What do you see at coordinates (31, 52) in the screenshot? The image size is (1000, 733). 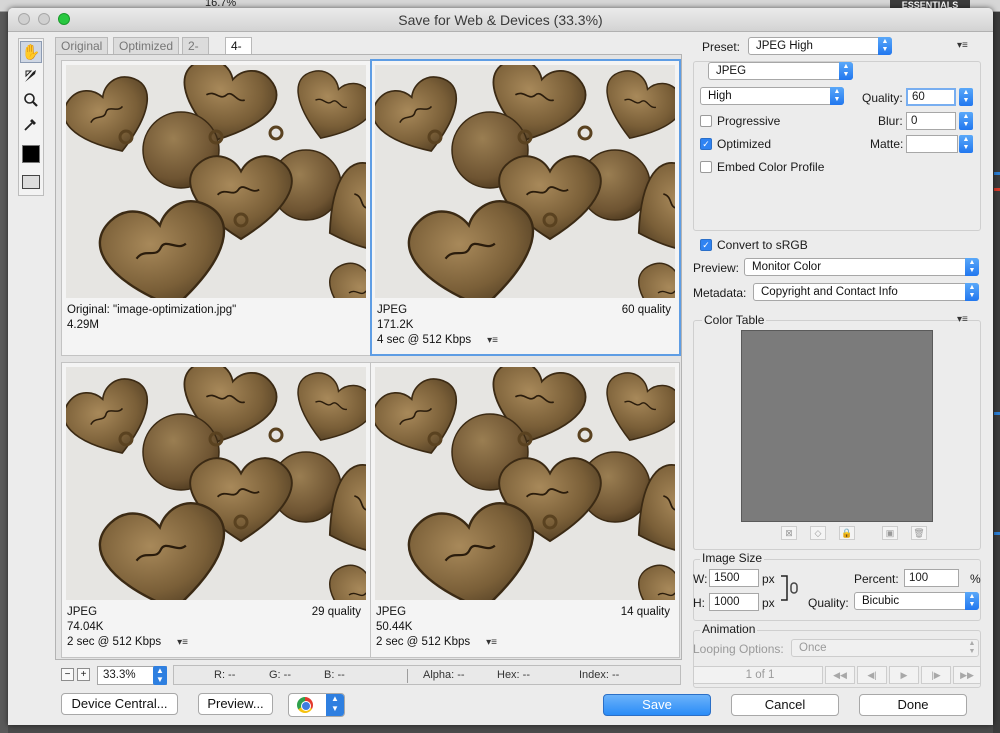 I see `hand-tool: ✋` at bounding box center [31, 52].